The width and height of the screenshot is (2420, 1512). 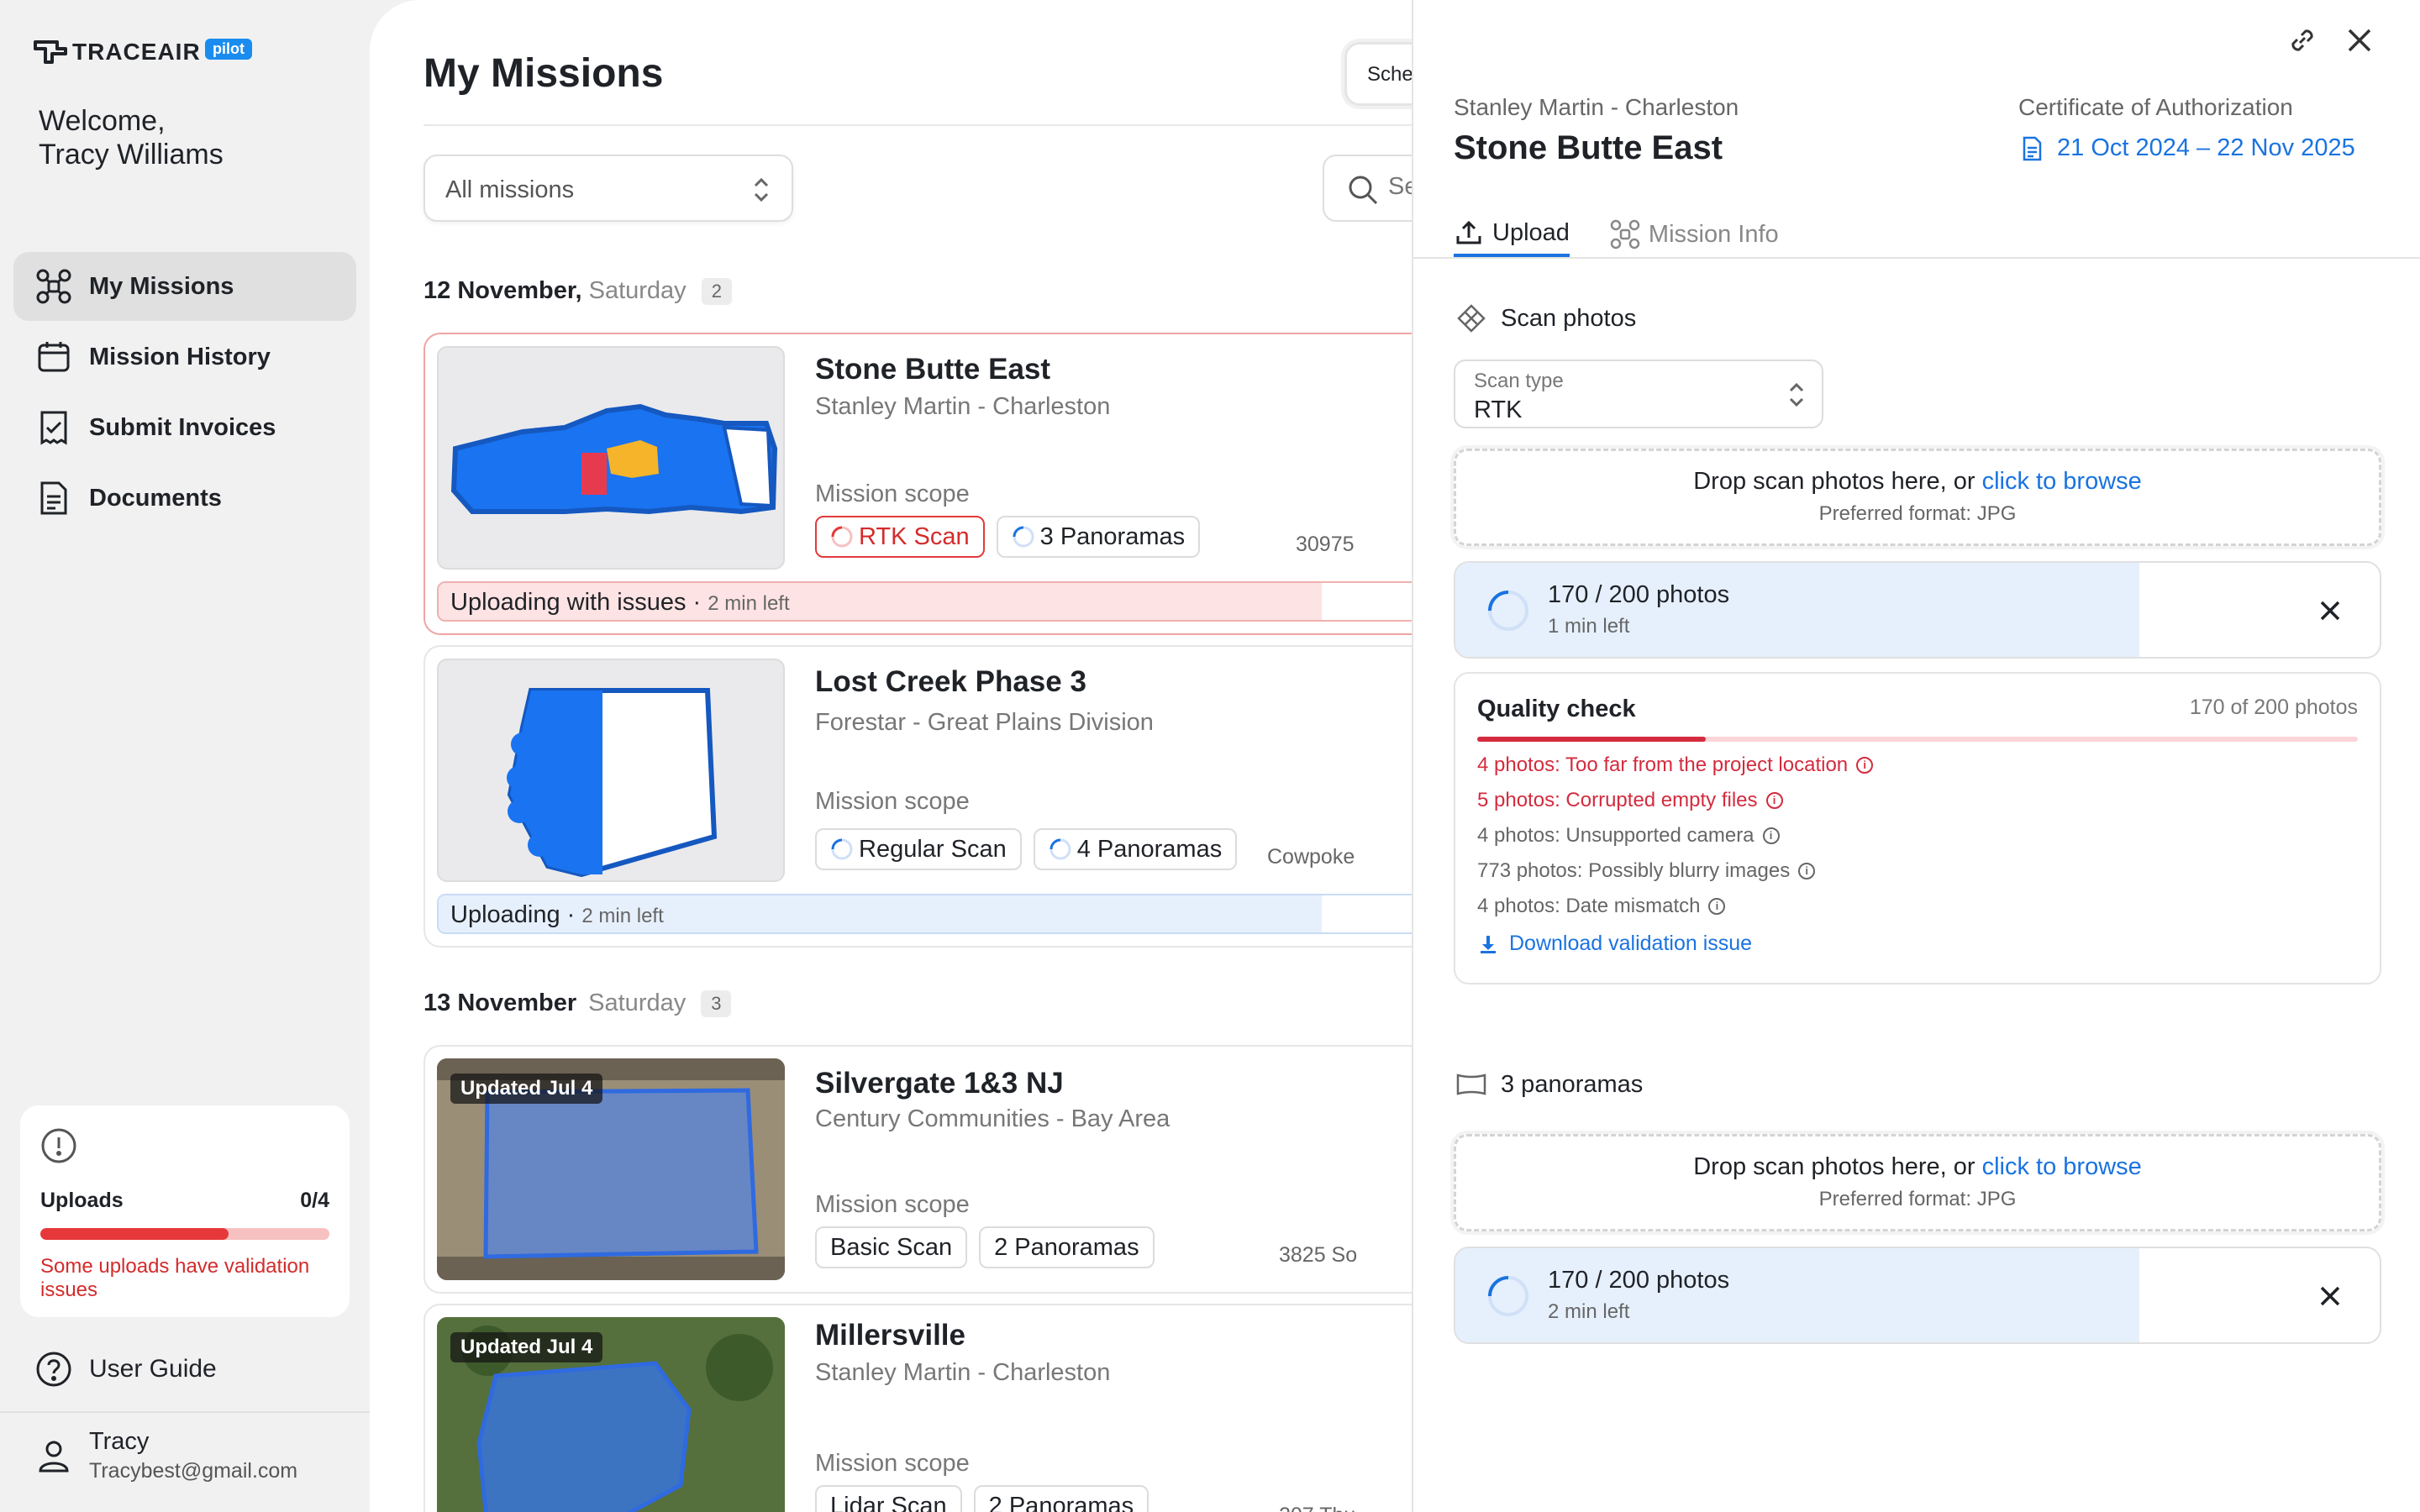 What do you see at coordinates (82, 1200) in the screenshot?
I see `uploads-label: Uploads` at bounding box center [82, 1200].